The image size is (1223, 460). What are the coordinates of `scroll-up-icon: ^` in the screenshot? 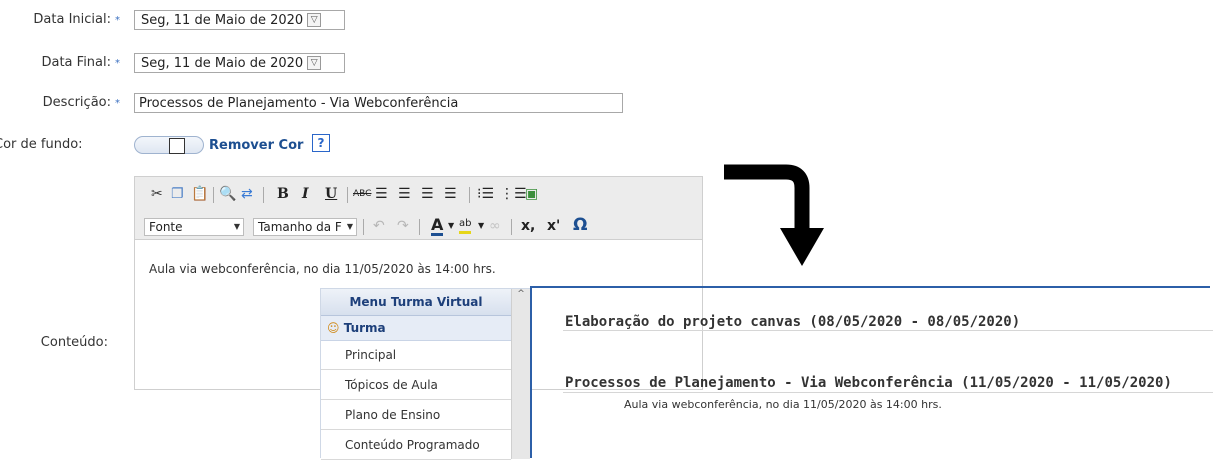 It's located at (521, 297).